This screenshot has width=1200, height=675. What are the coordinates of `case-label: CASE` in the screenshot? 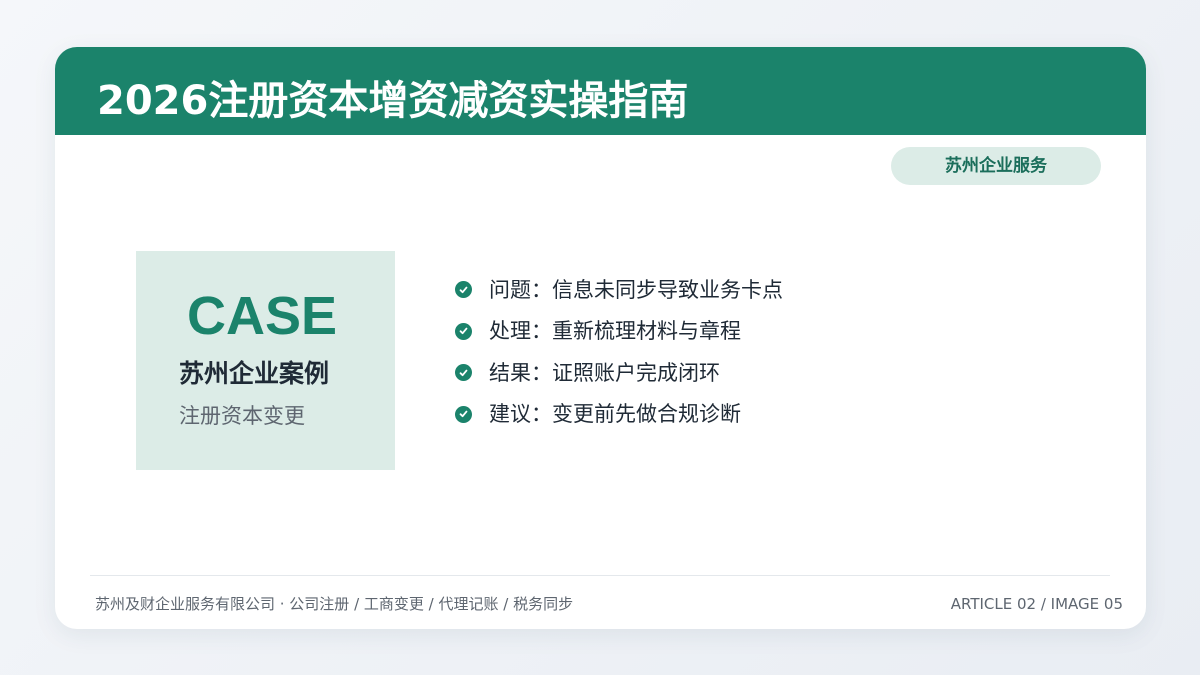 It's located at (262, 316).